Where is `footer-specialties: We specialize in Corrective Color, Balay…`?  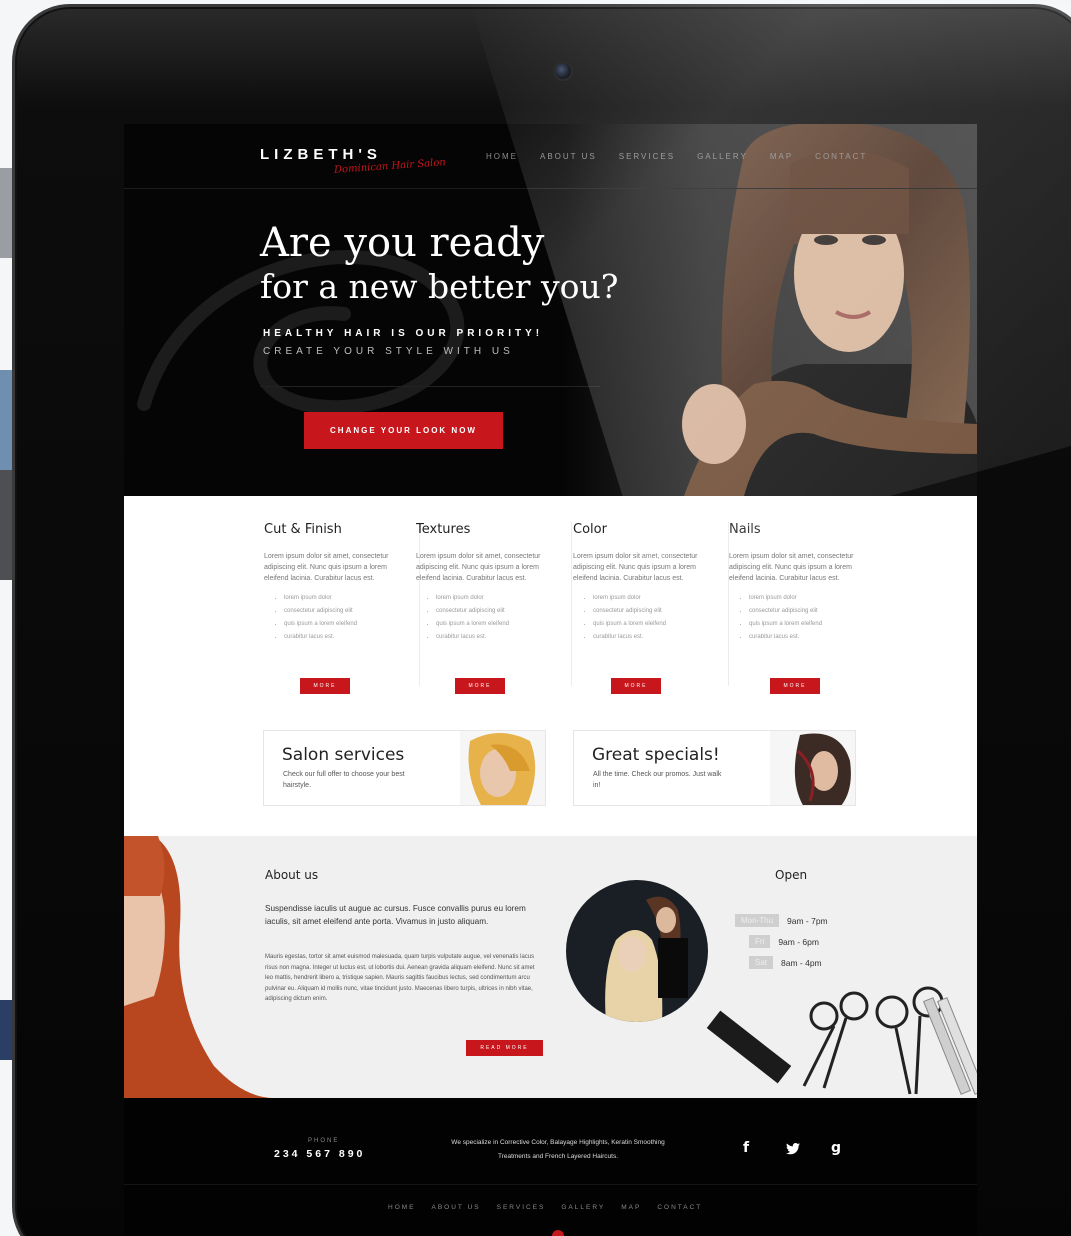
footer-specialties: We specialize in Corrective Color, Balay… is located at coordinates (558, 1149).